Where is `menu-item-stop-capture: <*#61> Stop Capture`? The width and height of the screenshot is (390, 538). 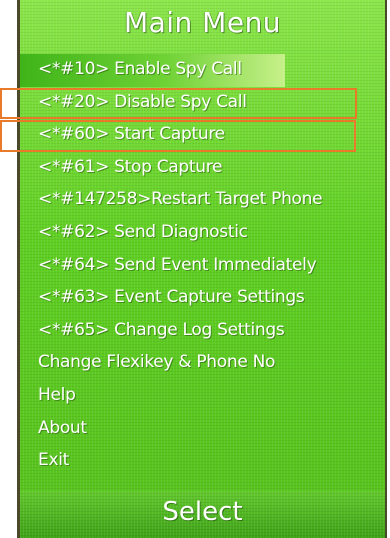
menu-item-stop-capture: <*#61> Stop Capture is located at coordinates (202, 168).